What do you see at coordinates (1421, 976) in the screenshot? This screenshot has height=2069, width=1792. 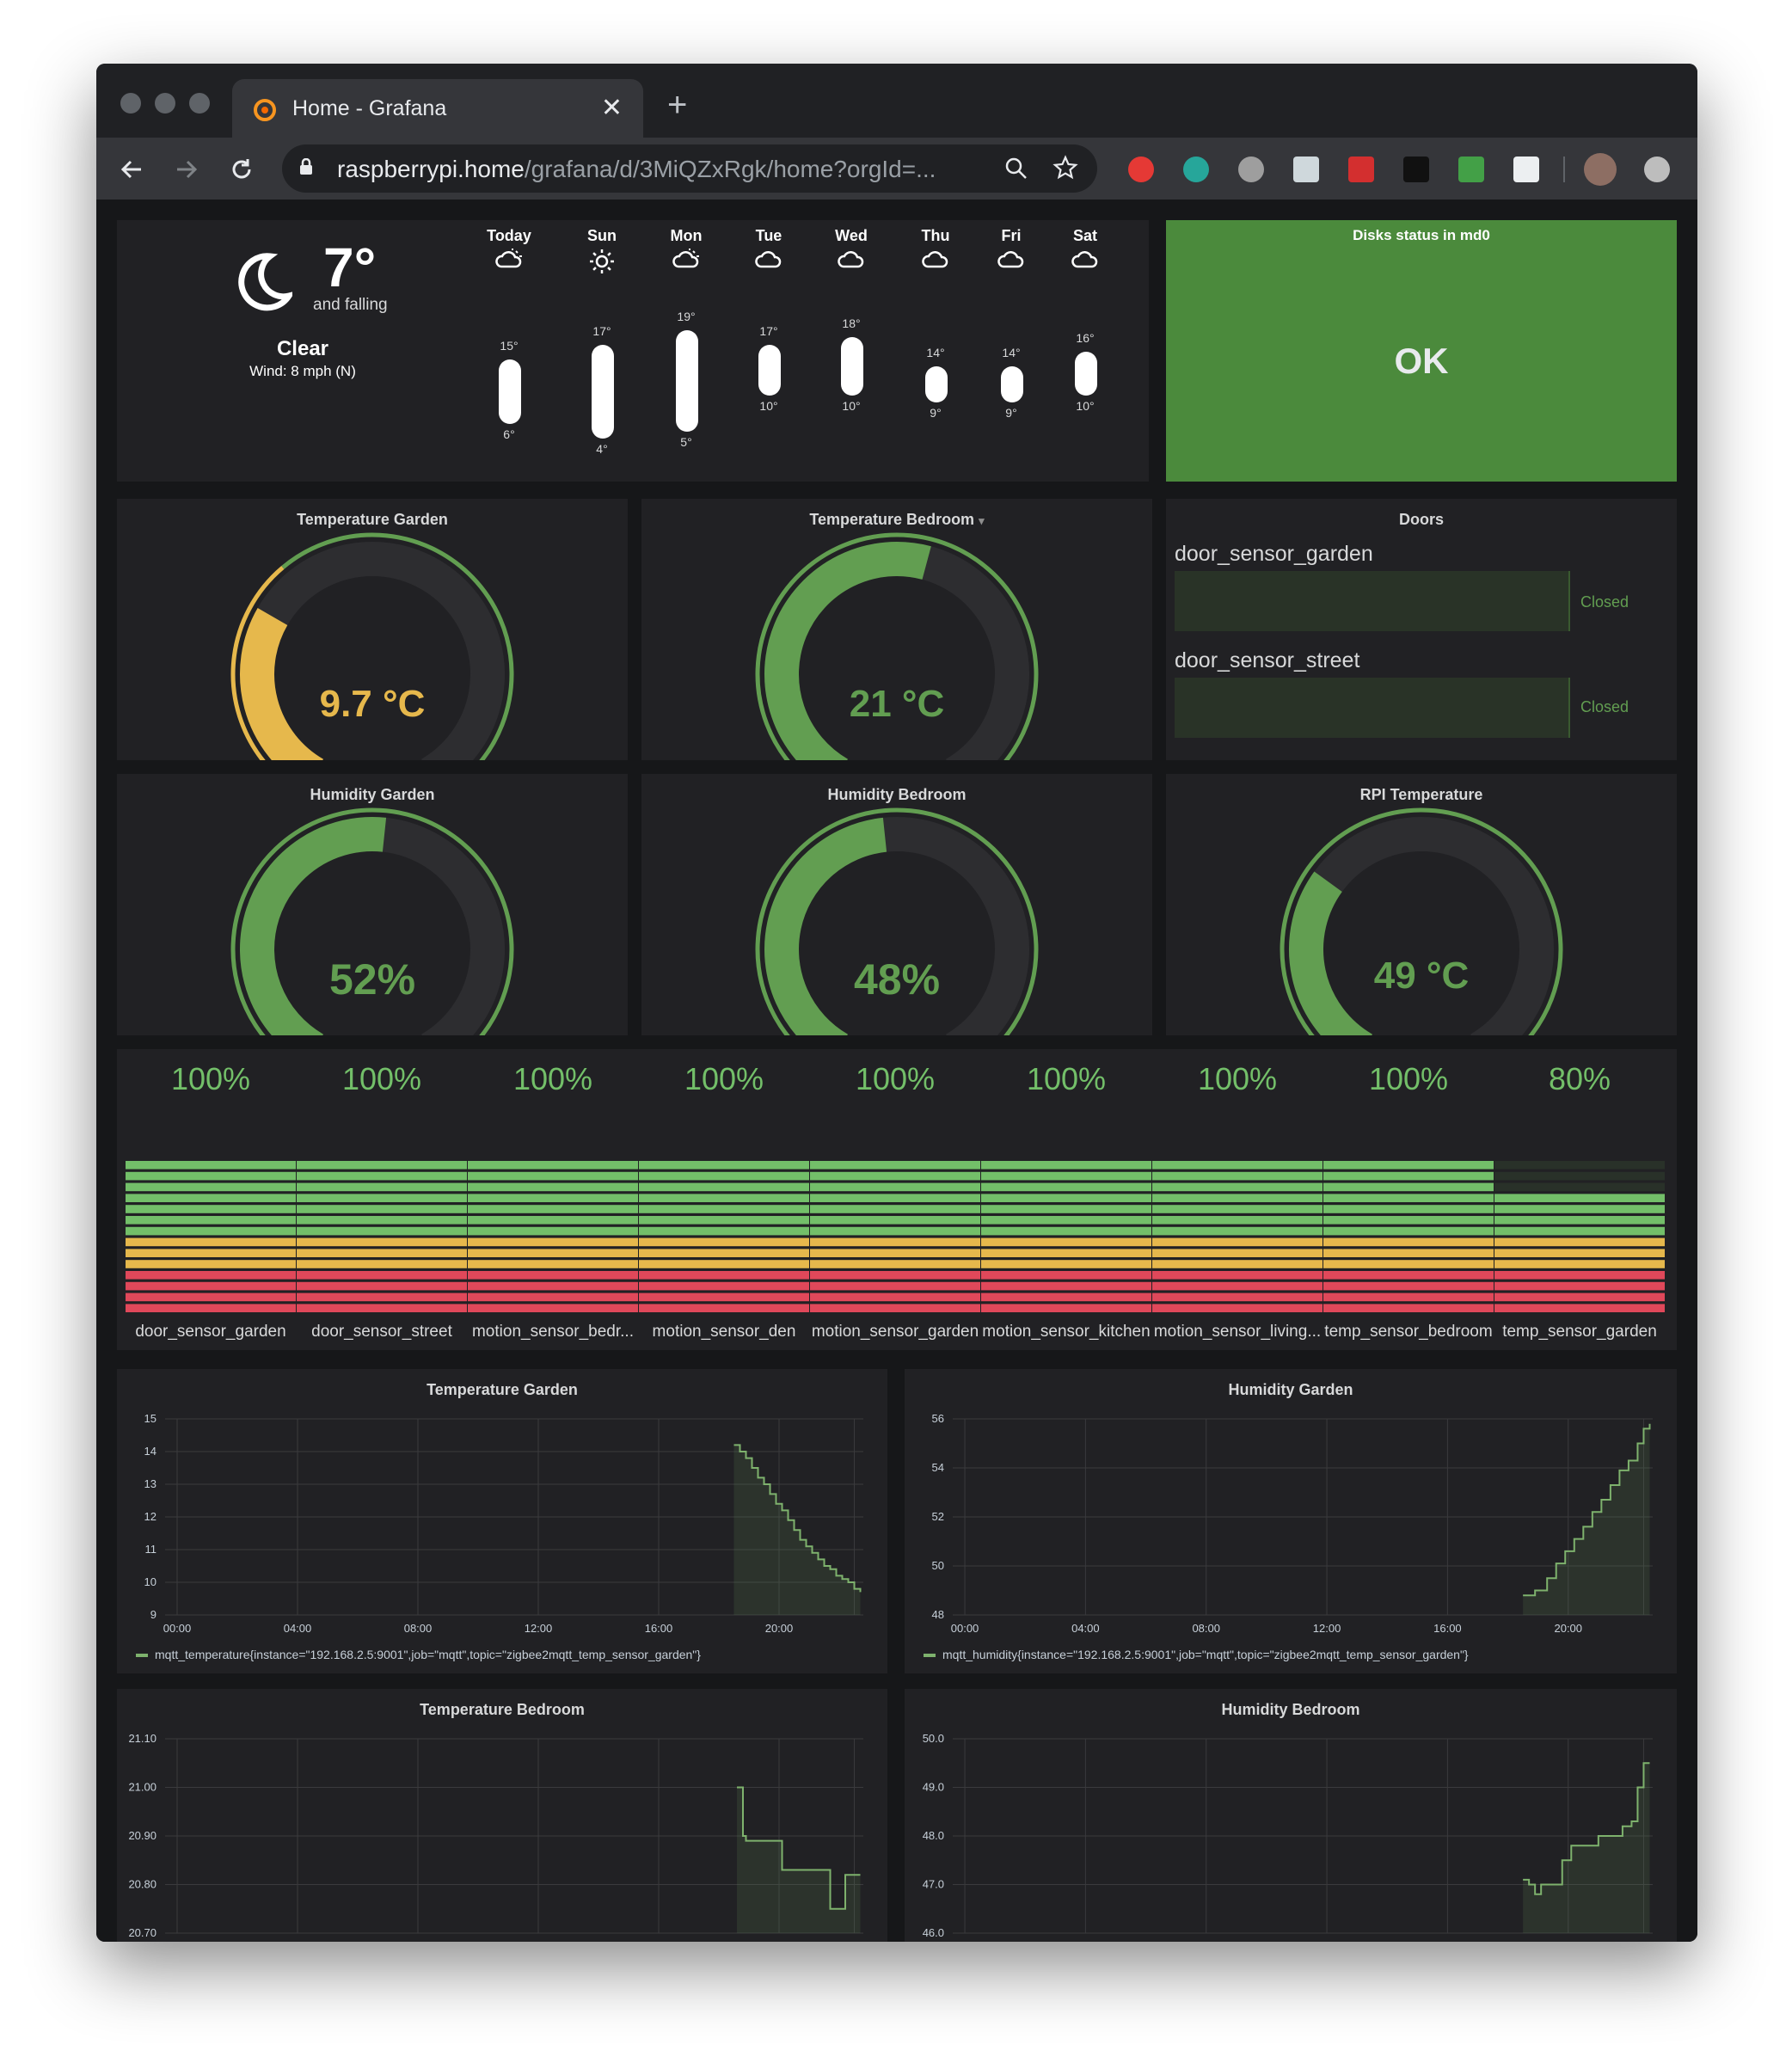 I see `gauge-value: 49 °C` at bounding box center [1421, 976].